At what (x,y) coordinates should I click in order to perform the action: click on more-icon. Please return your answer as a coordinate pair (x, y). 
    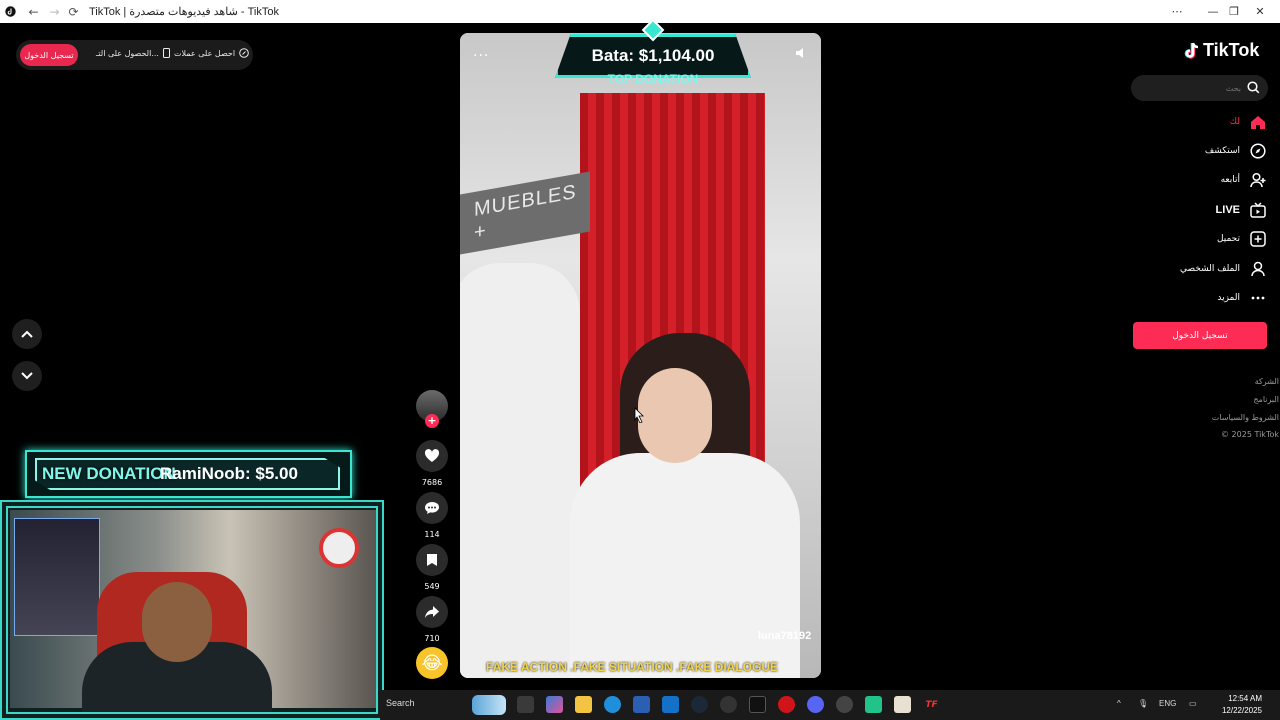
    Looking at the image, I should click on (1258, 298).